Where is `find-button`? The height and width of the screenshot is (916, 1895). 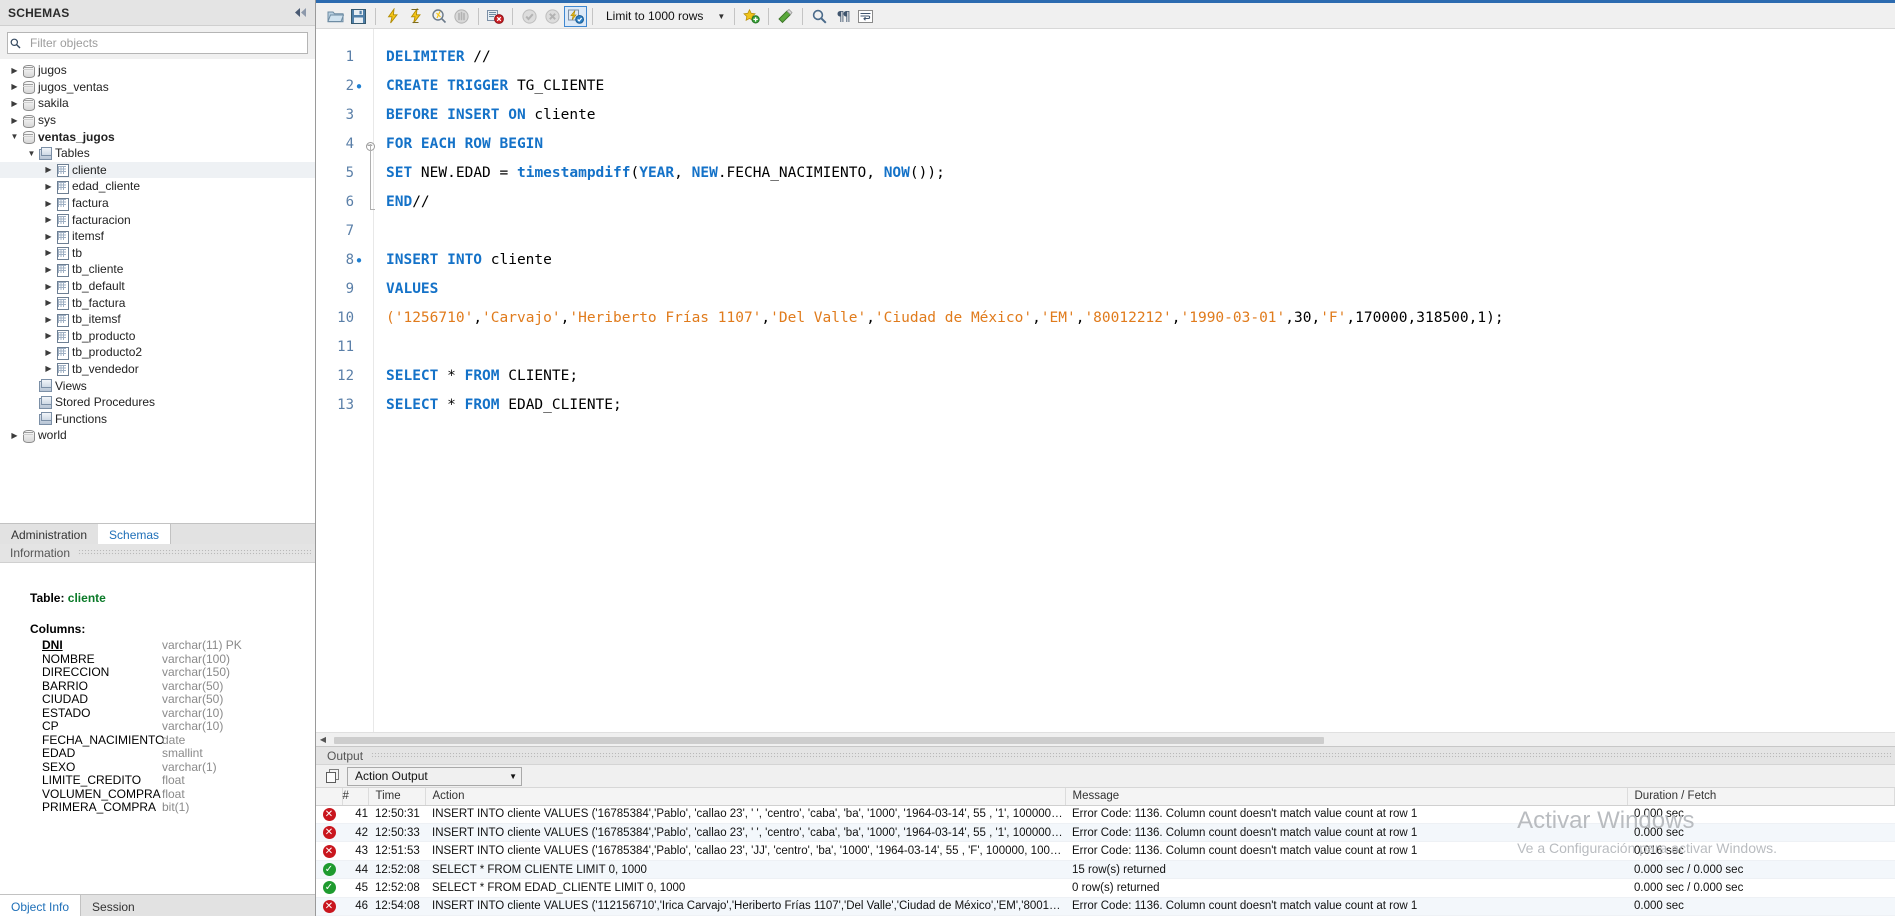 find-button is located at coordinates (819, 16).